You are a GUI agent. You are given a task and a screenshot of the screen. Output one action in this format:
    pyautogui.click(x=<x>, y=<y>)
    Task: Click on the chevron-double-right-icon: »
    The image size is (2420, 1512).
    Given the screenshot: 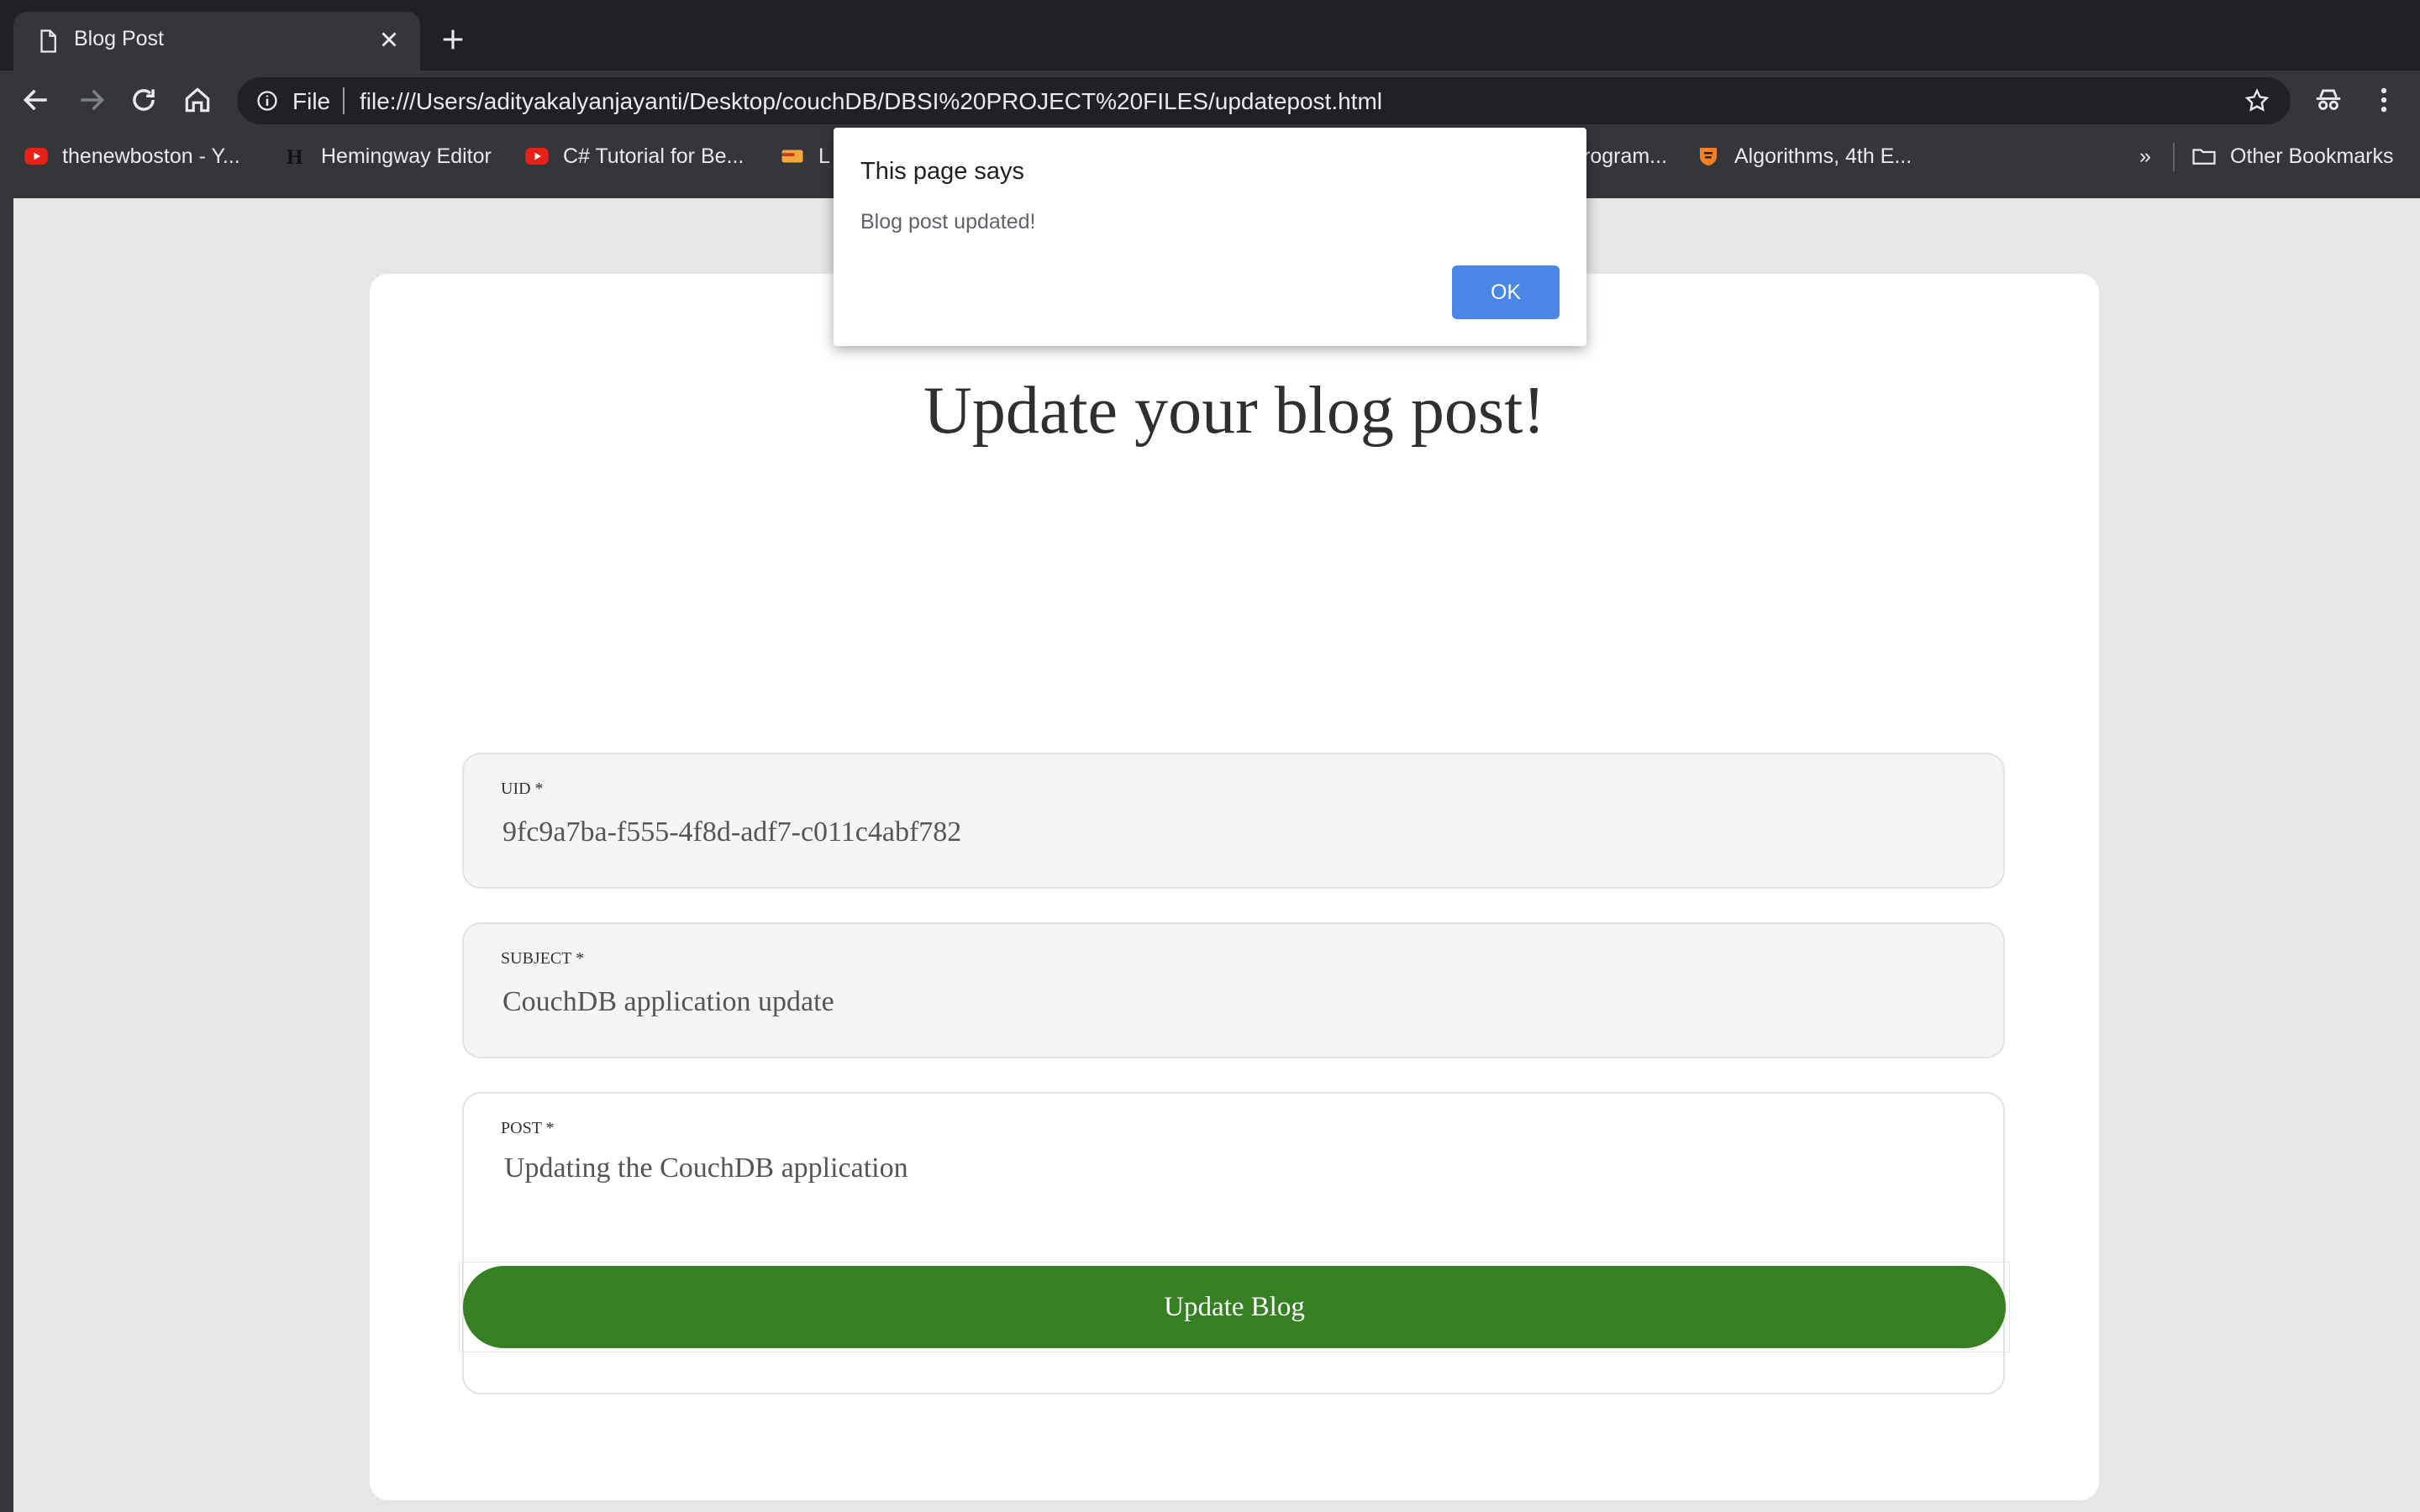 What is the action you would take?
    pyautogui.click(x=2145, y=156)
    